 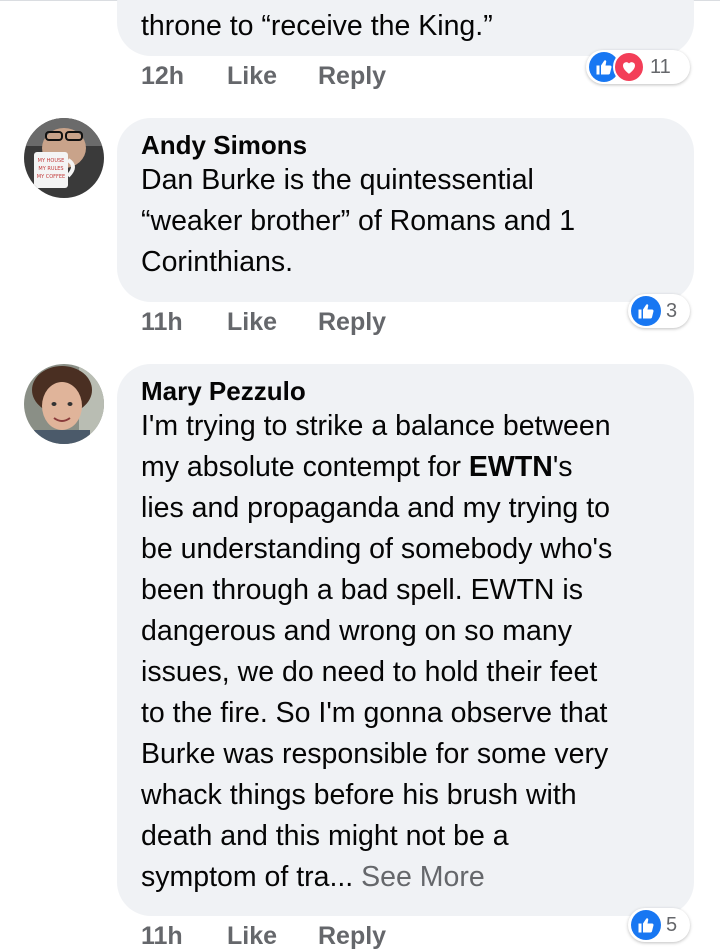 I want to click on reaction-count: 5, so click(x=672, y=924).